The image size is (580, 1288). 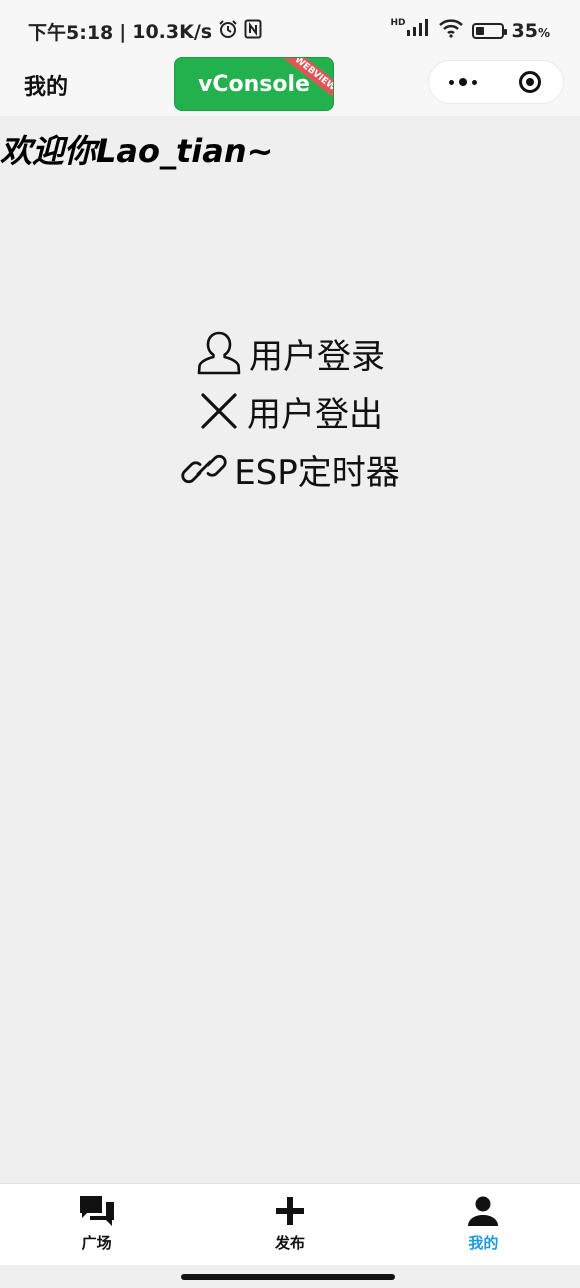 What do you see at coordinates (137, 151) in the screenshot?
I see `welcome-text: 欢迎你Lao_tian~` at bounding box center [137, 151].